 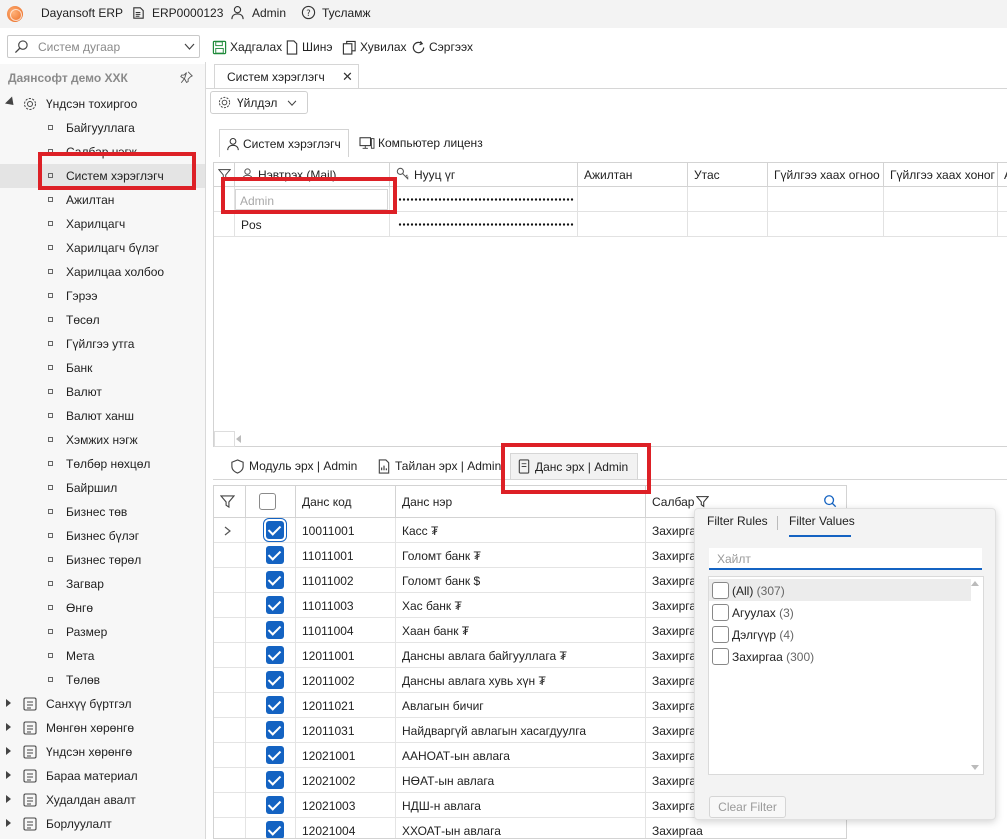 I want to click on employee-cell, so click(x=633, y=224).